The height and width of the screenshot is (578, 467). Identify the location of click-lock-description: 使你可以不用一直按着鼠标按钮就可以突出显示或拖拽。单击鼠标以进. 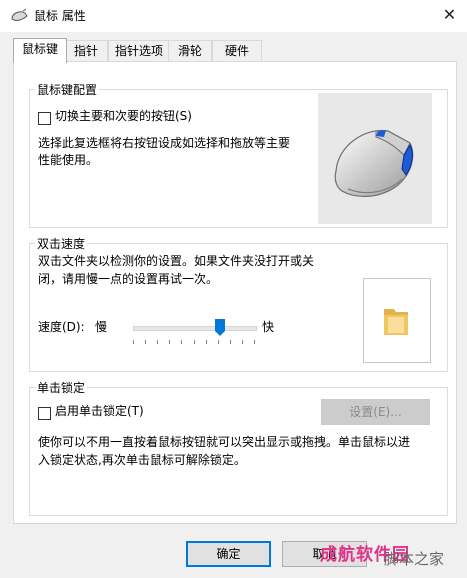
(224, 442).